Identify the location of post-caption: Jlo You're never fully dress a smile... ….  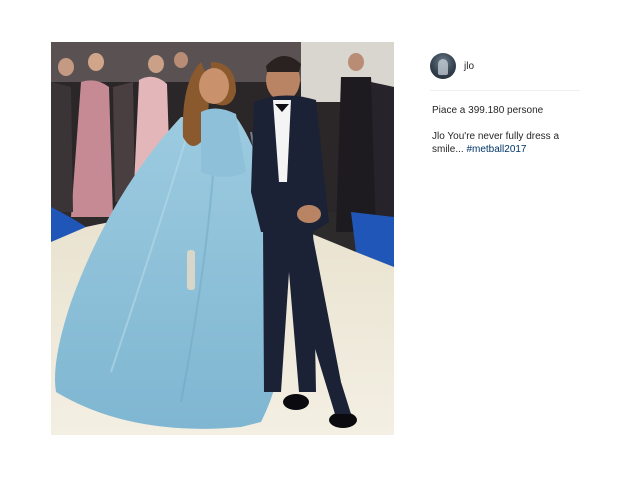
(507, 143).